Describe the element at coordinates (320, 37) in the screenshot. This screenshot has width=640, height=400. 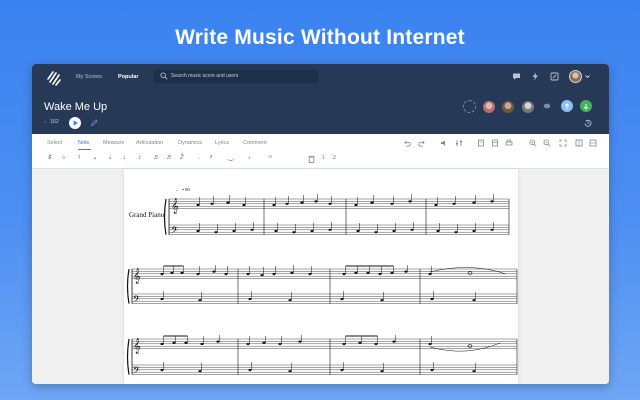
I see `headline: Write Music Without Internet` at that location.